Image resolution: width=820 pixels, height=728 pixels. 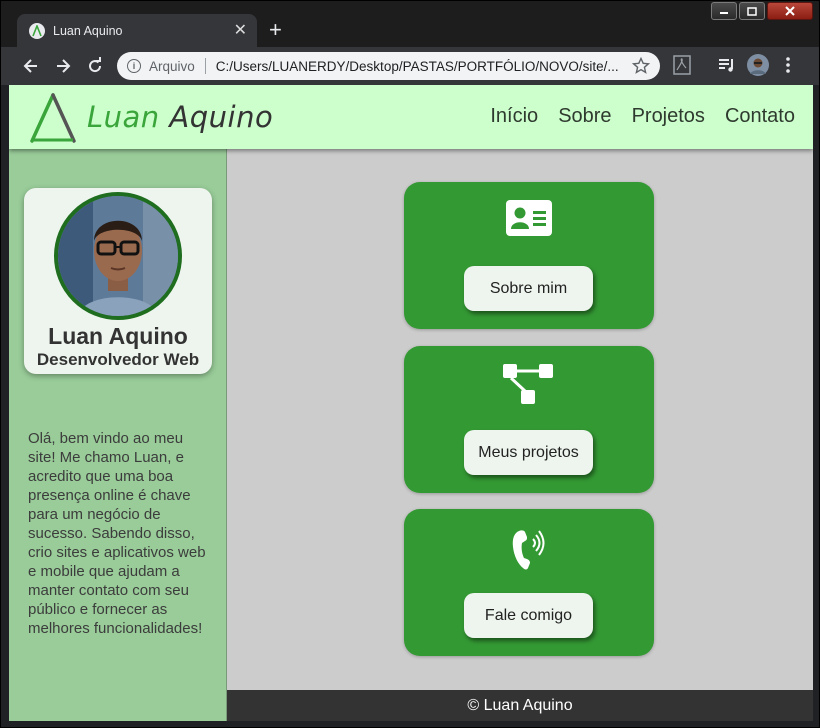 What do you see at coordinates (529, 255) in the screenshot?
I see `card-about: Sobre mim` at bounding box center [529, 255].